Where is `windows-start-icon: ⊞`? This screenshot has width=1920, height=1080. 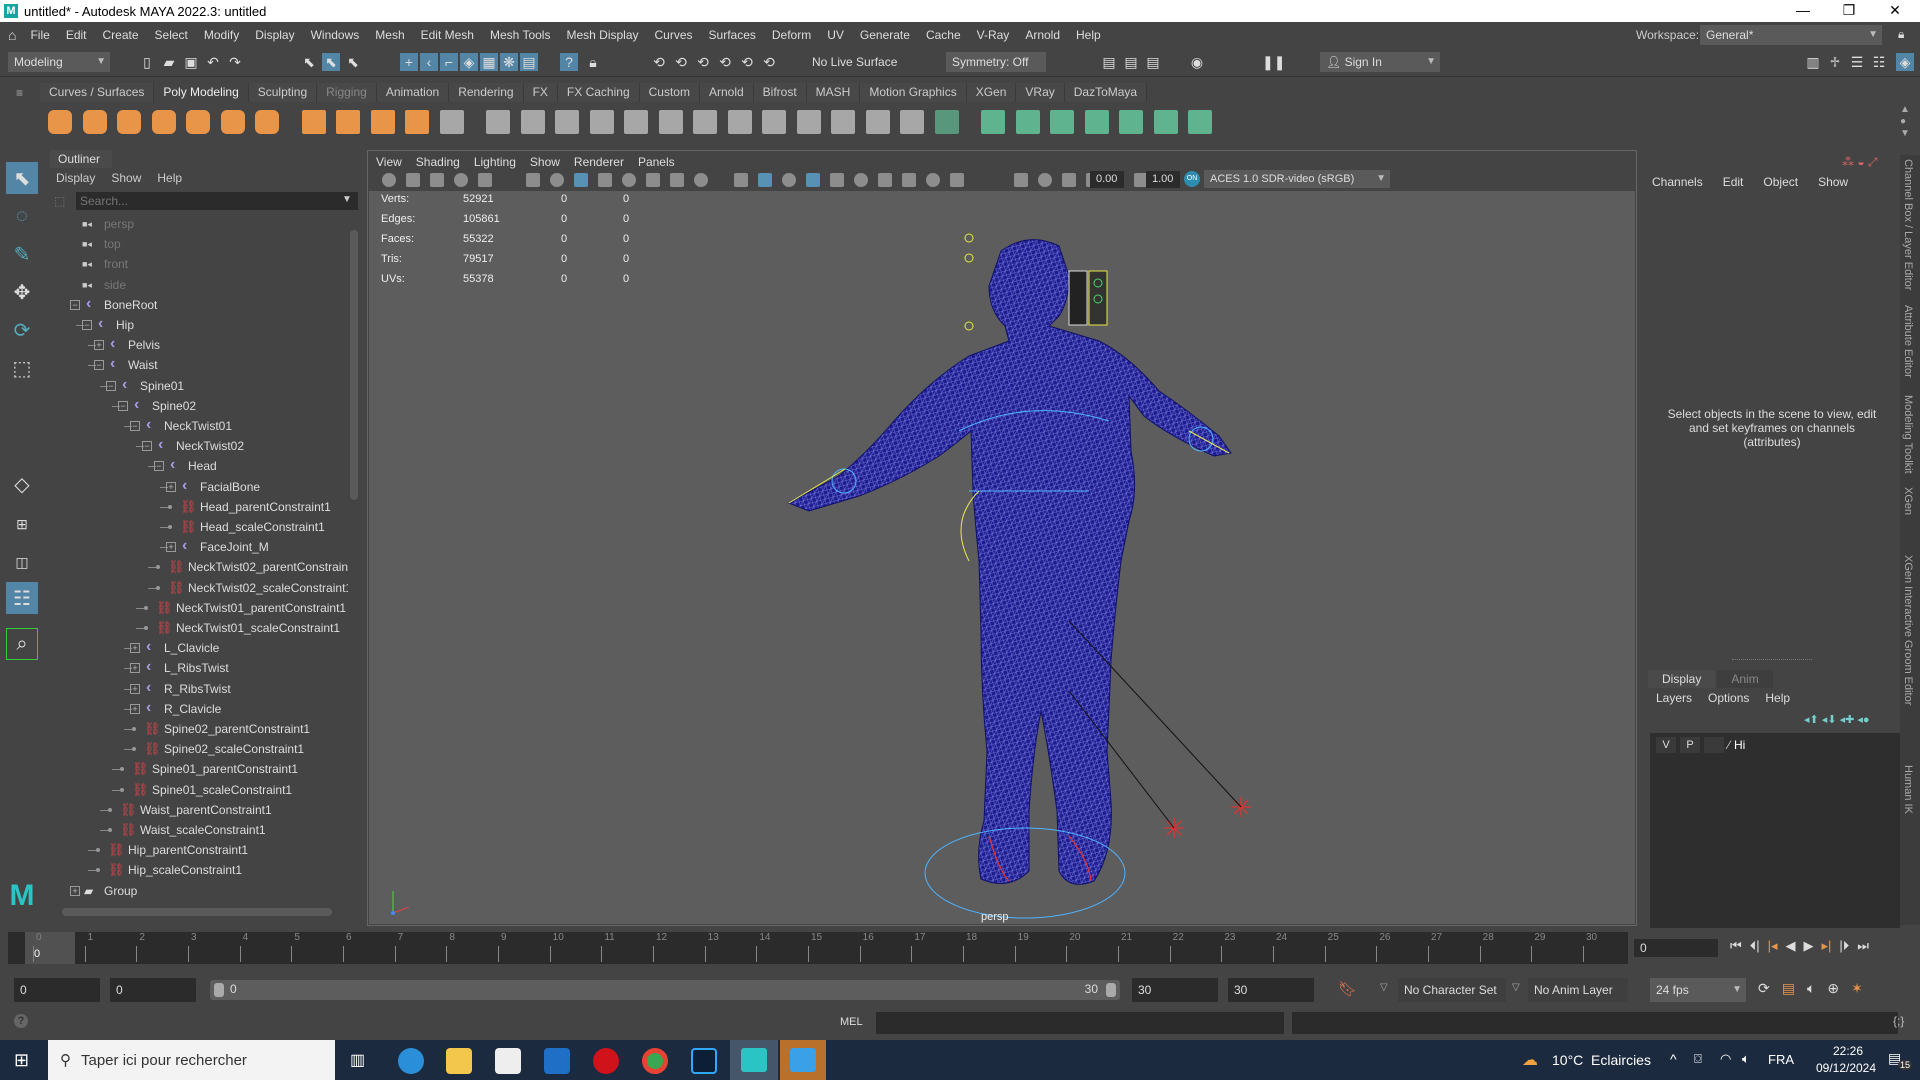
windows-start-icon: ⊞ is located at coordinates (21, 1060).